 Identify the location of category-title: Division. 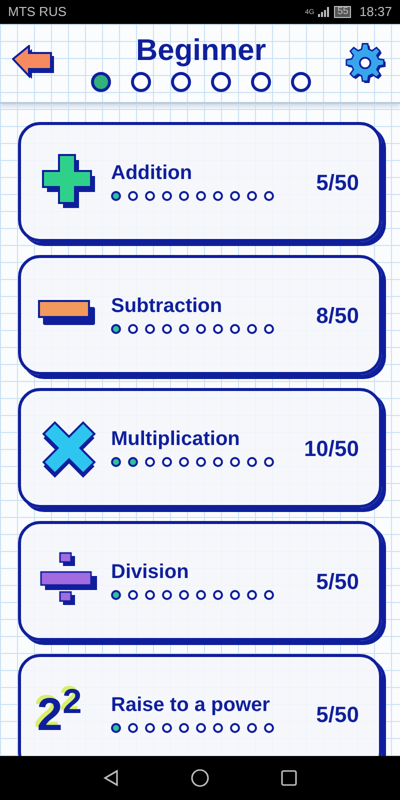
(150, 572).